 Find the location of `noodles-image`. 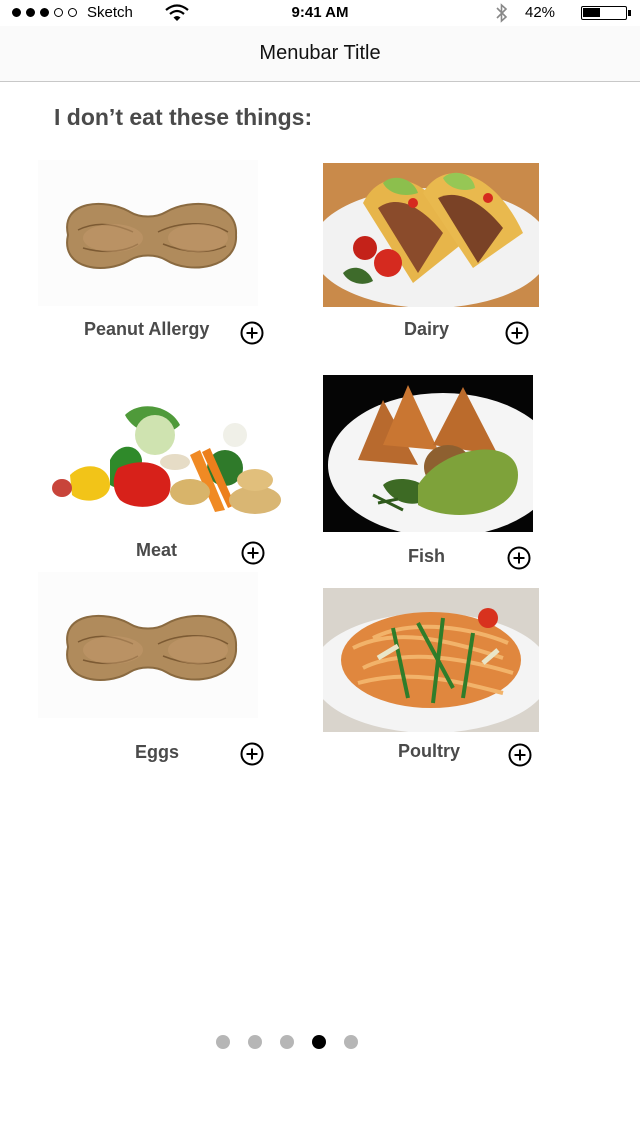

noodles-image is located at coordinates (431, 660).